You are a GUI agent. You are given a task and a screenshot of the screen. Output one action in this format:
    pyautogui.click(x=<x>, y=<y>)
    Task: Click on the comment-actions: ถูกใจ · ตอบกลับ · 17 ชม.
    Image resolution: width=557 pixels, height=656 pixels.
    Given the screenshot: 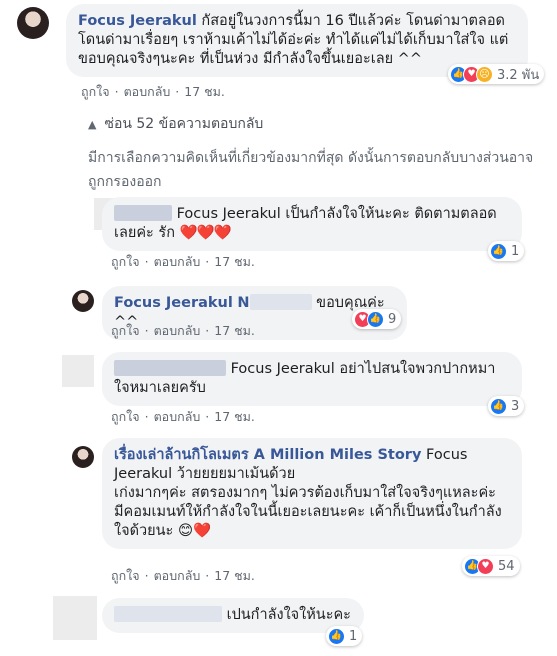 What is the action you would take?
    pyautogui.click(x=153, y=91)
    